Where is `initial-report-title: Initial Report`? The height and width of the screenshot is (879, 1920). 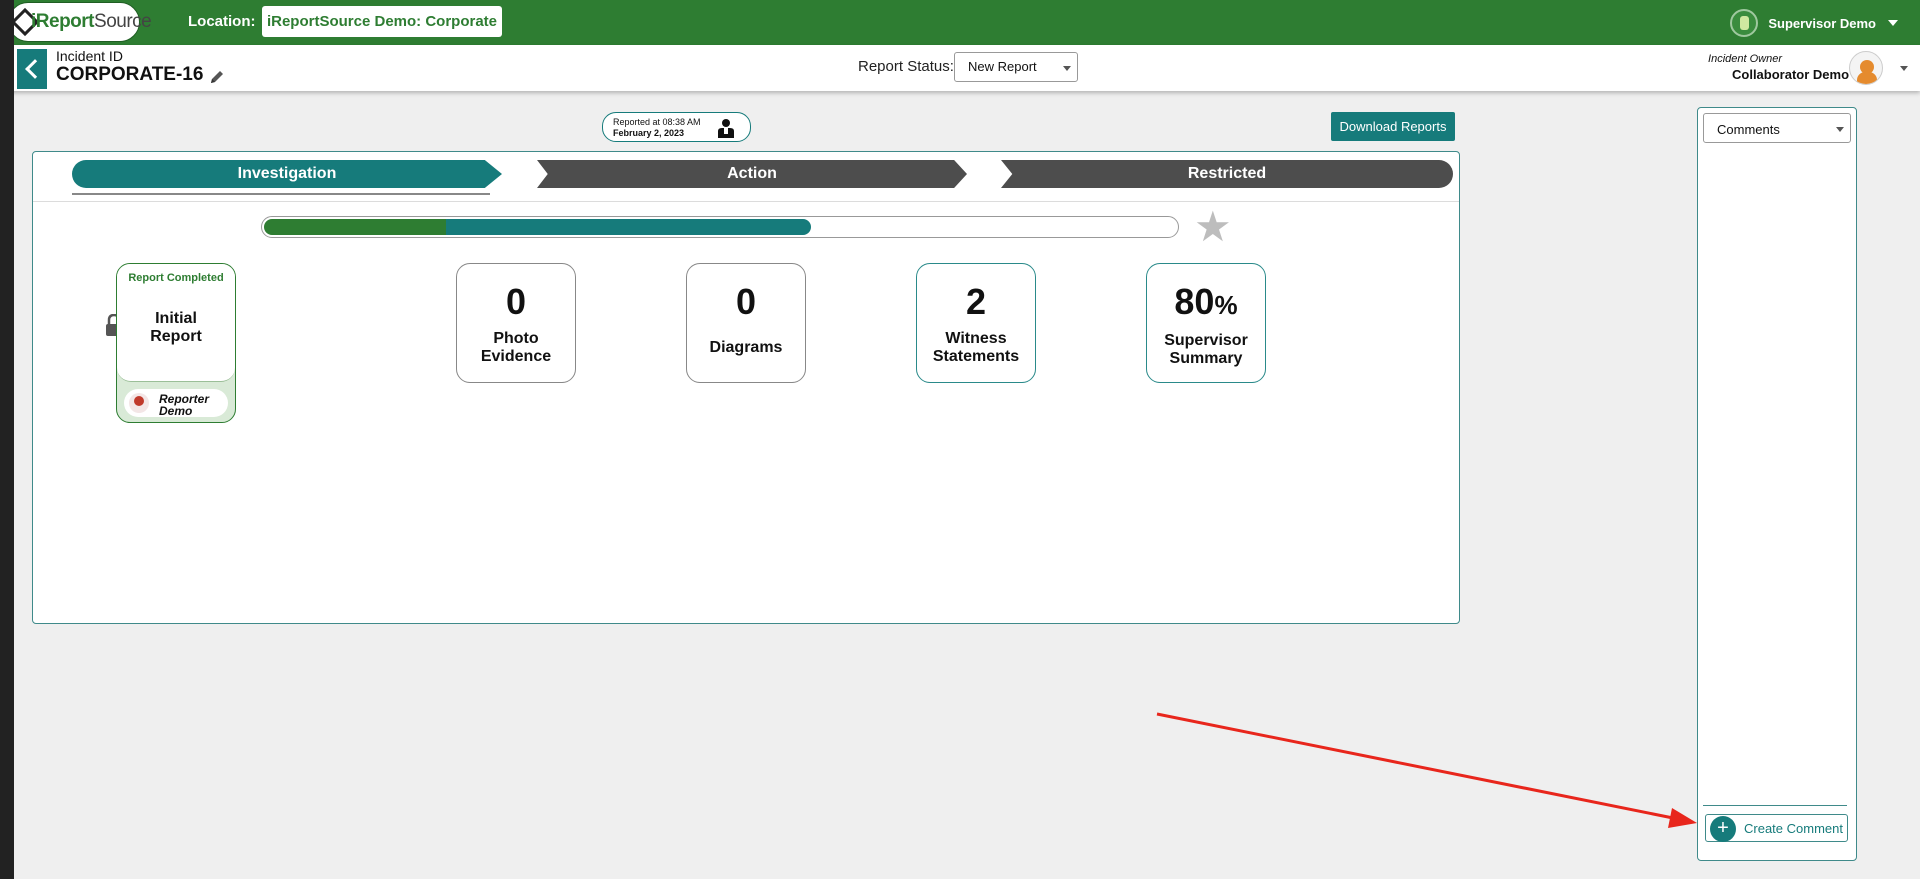
initial-report-title: Initial Report is located at coordinates (176, 328).